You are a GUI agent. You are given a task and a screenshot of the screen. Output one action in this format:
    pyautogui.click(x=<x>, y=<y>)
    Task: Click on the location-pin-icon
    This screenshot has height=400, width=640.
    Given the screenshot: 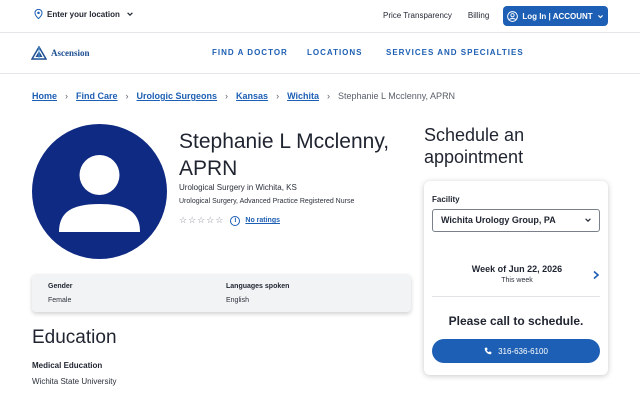 What is the action you would take?
    pyautogui.click(x=38, y=14)
    